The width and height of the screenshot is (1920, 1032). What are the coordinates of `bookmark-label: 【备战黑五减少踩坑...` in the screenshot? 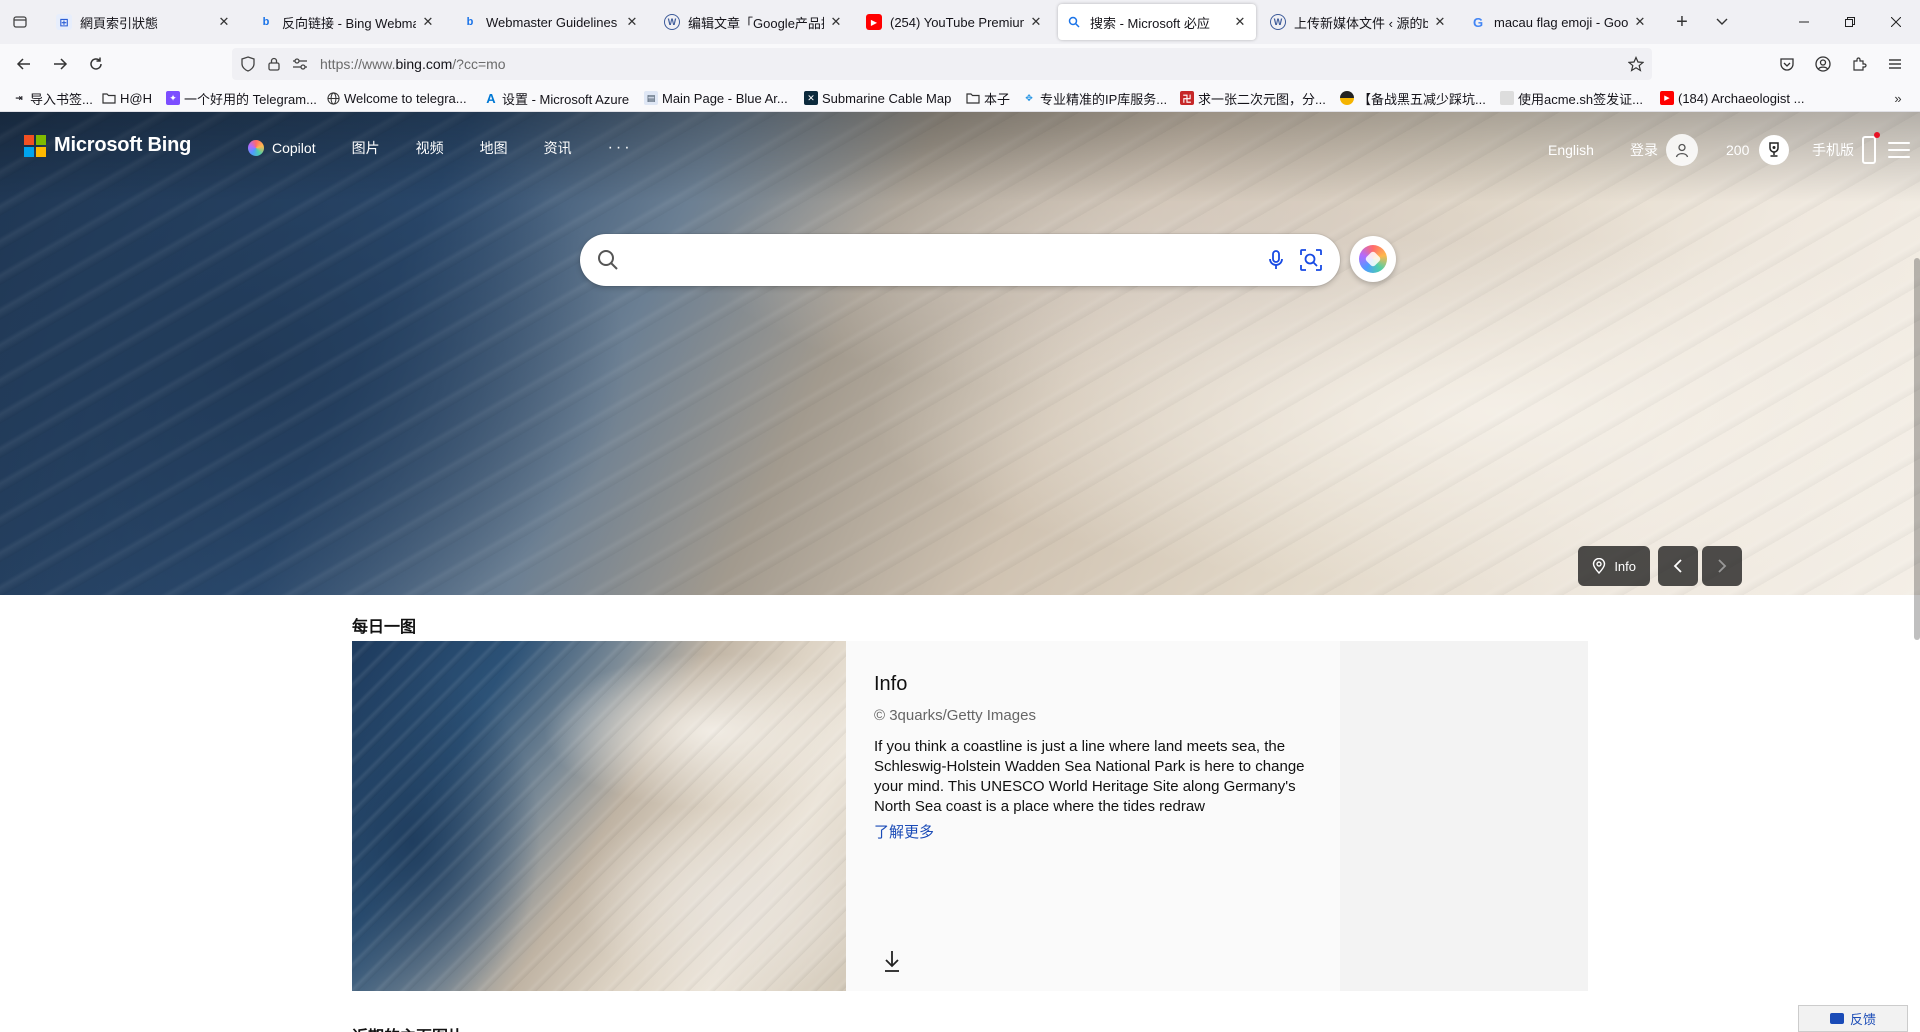 It's located at (1422, 99).